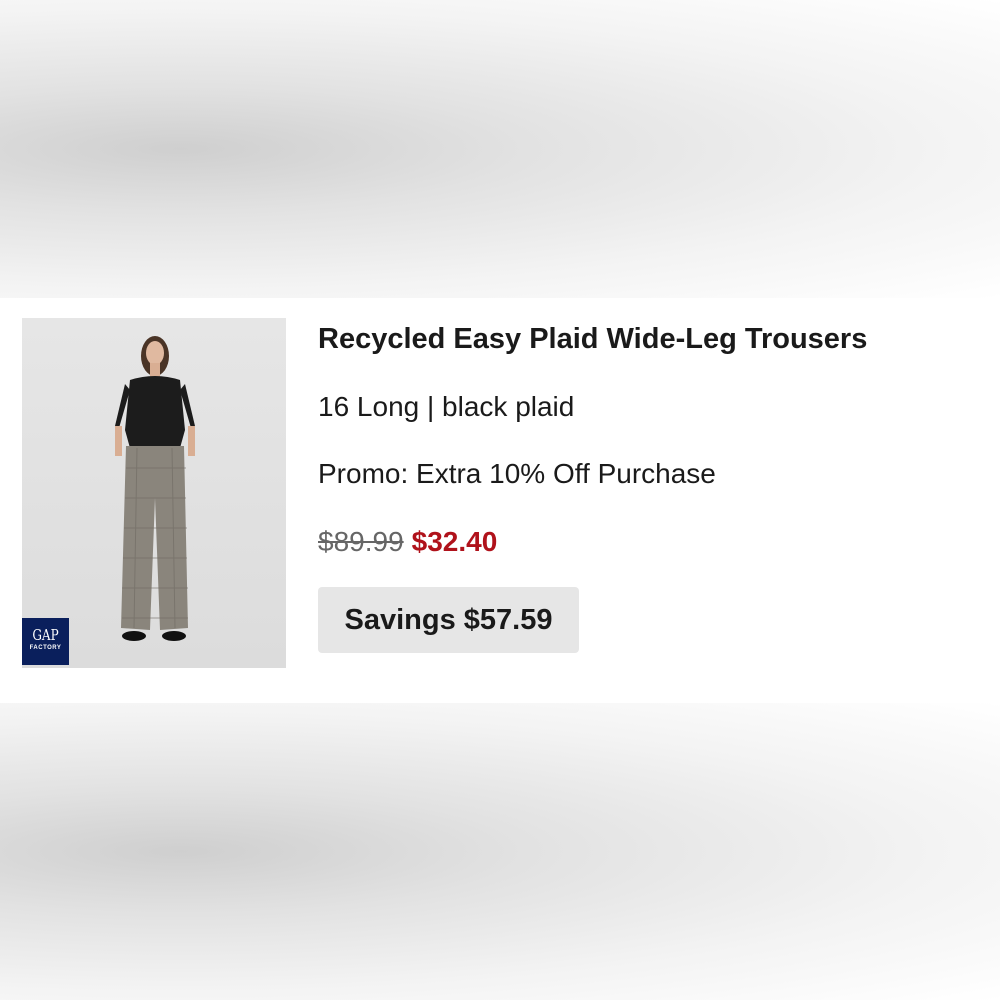  I want to click on logo-wordmark: GAP, so click(45, 635).